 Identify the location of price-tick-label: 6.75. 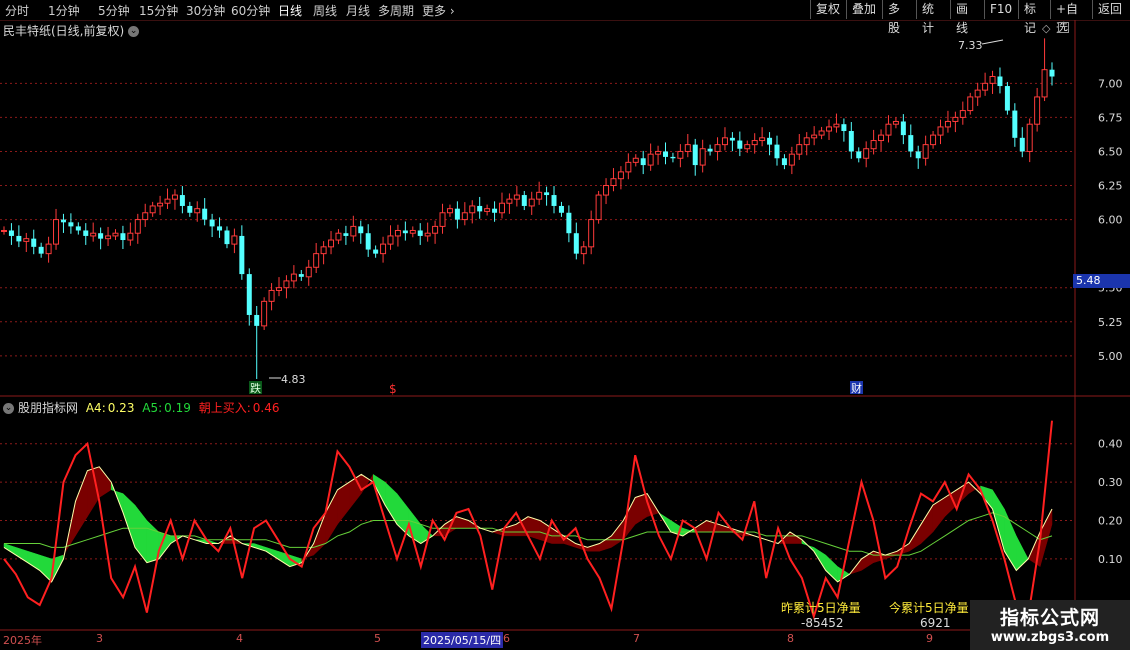
(1110, 117).